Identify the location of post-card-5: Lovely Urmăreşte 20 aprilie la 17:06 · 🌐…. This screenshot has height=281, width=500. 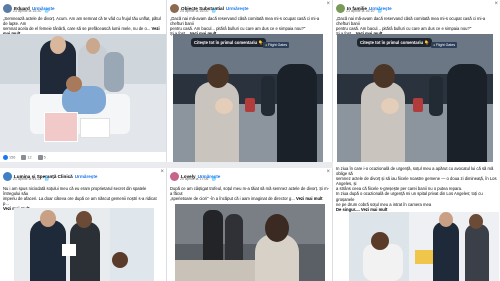
(250, 224).